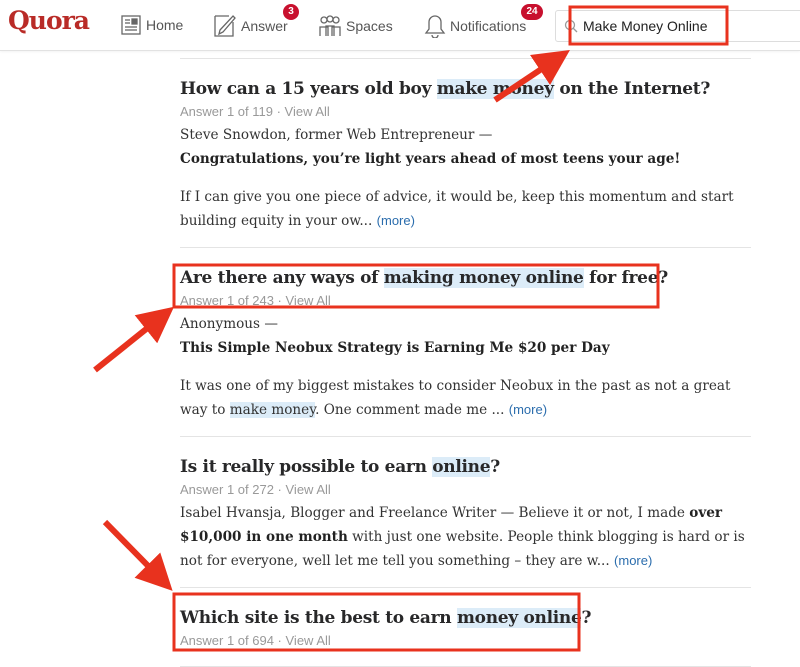 The width and height of the screenshot is (800, 667). Describe the element at coordinates (483, 278) in the screenshot. I see `search-highlight: making money online` at that location.